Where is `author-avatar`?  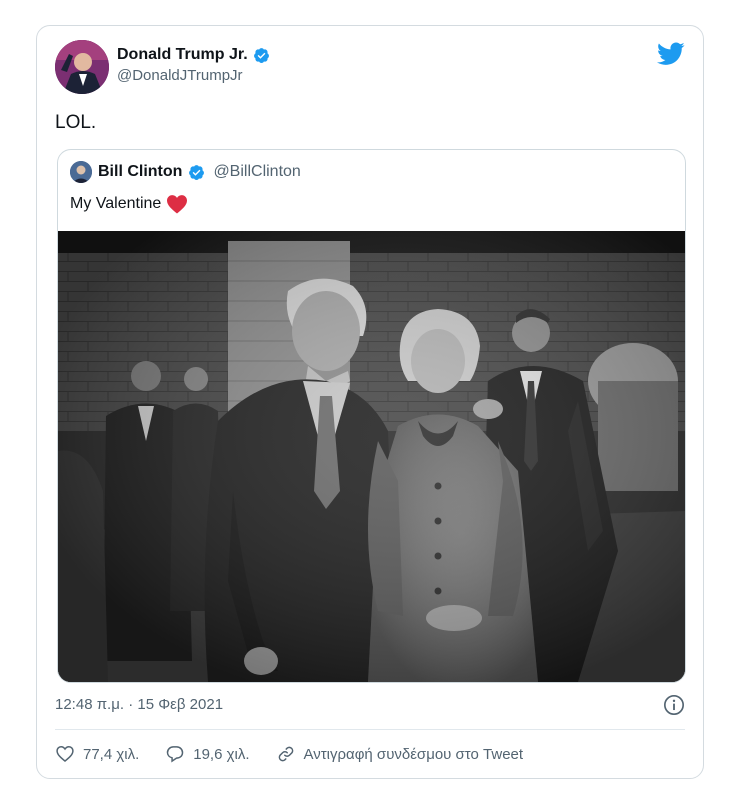 author-avatar is located at coordinates (82, 67).